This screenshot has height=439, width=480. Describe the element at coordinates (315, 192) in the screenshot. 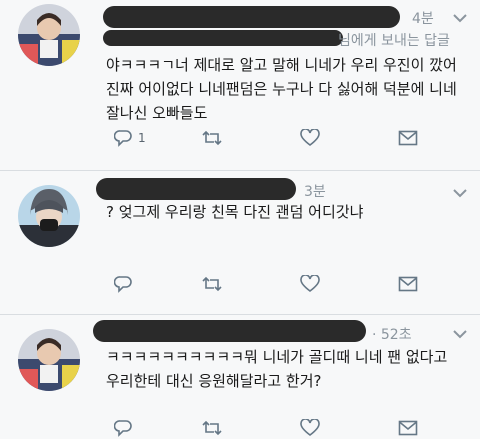

I see `timestamp: 3분` at that location.